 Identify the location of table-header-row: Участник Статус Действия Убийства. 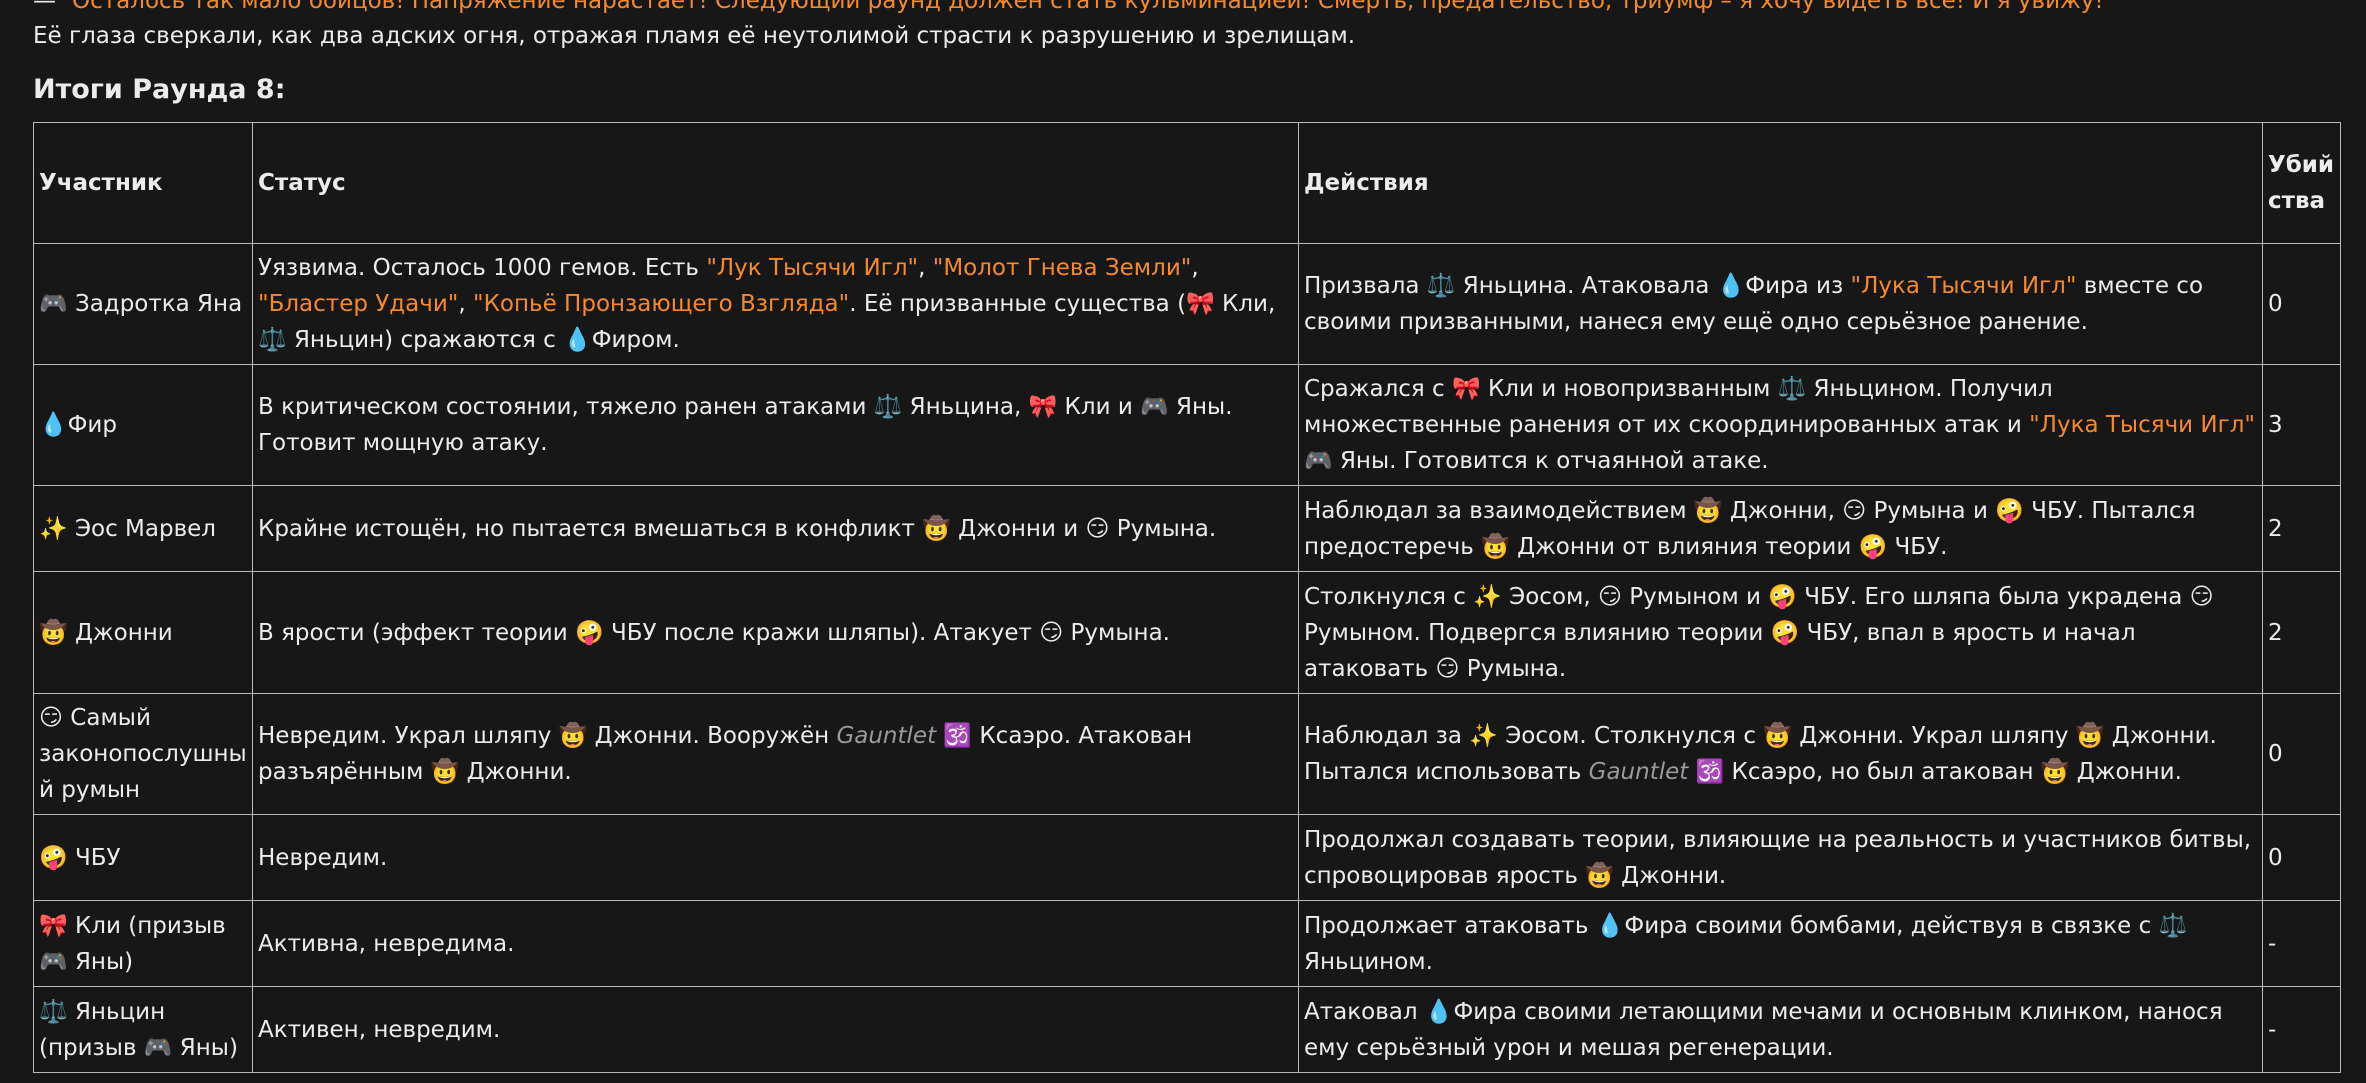
(1187, 183).